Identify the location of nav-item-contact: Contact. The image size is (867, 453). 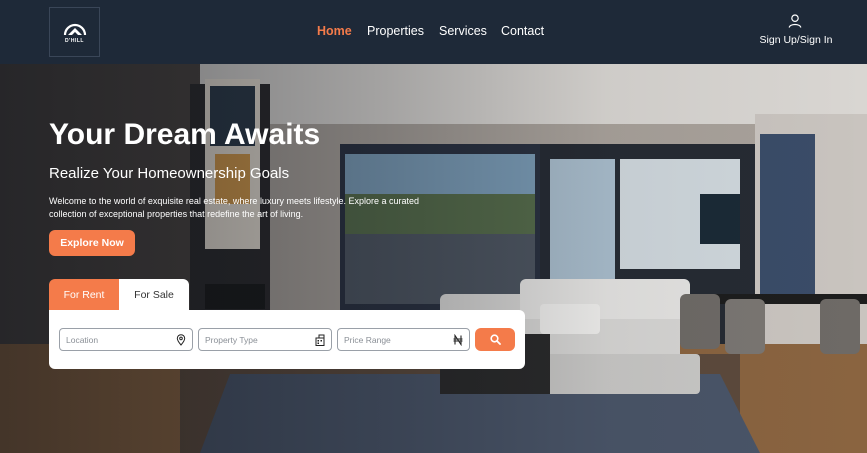
(522, 31).